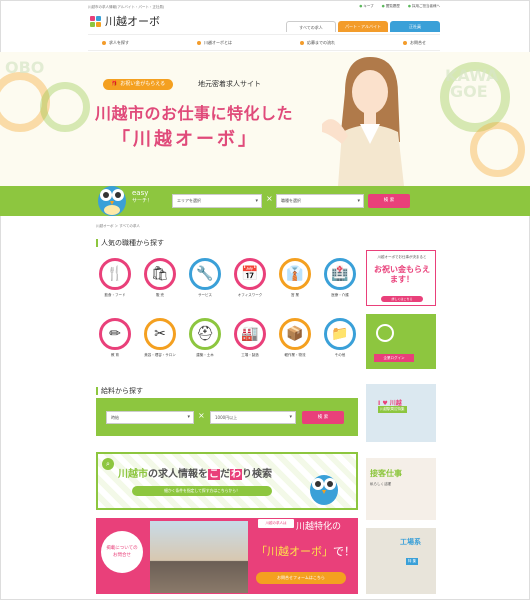 Image resolution: width=530 pixels, height=600 pixels. What do you see at coordinates (115, 334) in the screenshot?
I see `category-icon: ✏` at bounding box center [115, 334].